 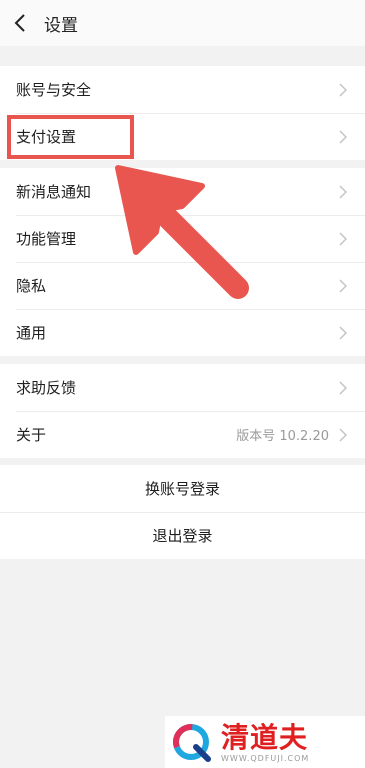 I want to click on watermark-name: 清道夫, so click(x=265, y=737).